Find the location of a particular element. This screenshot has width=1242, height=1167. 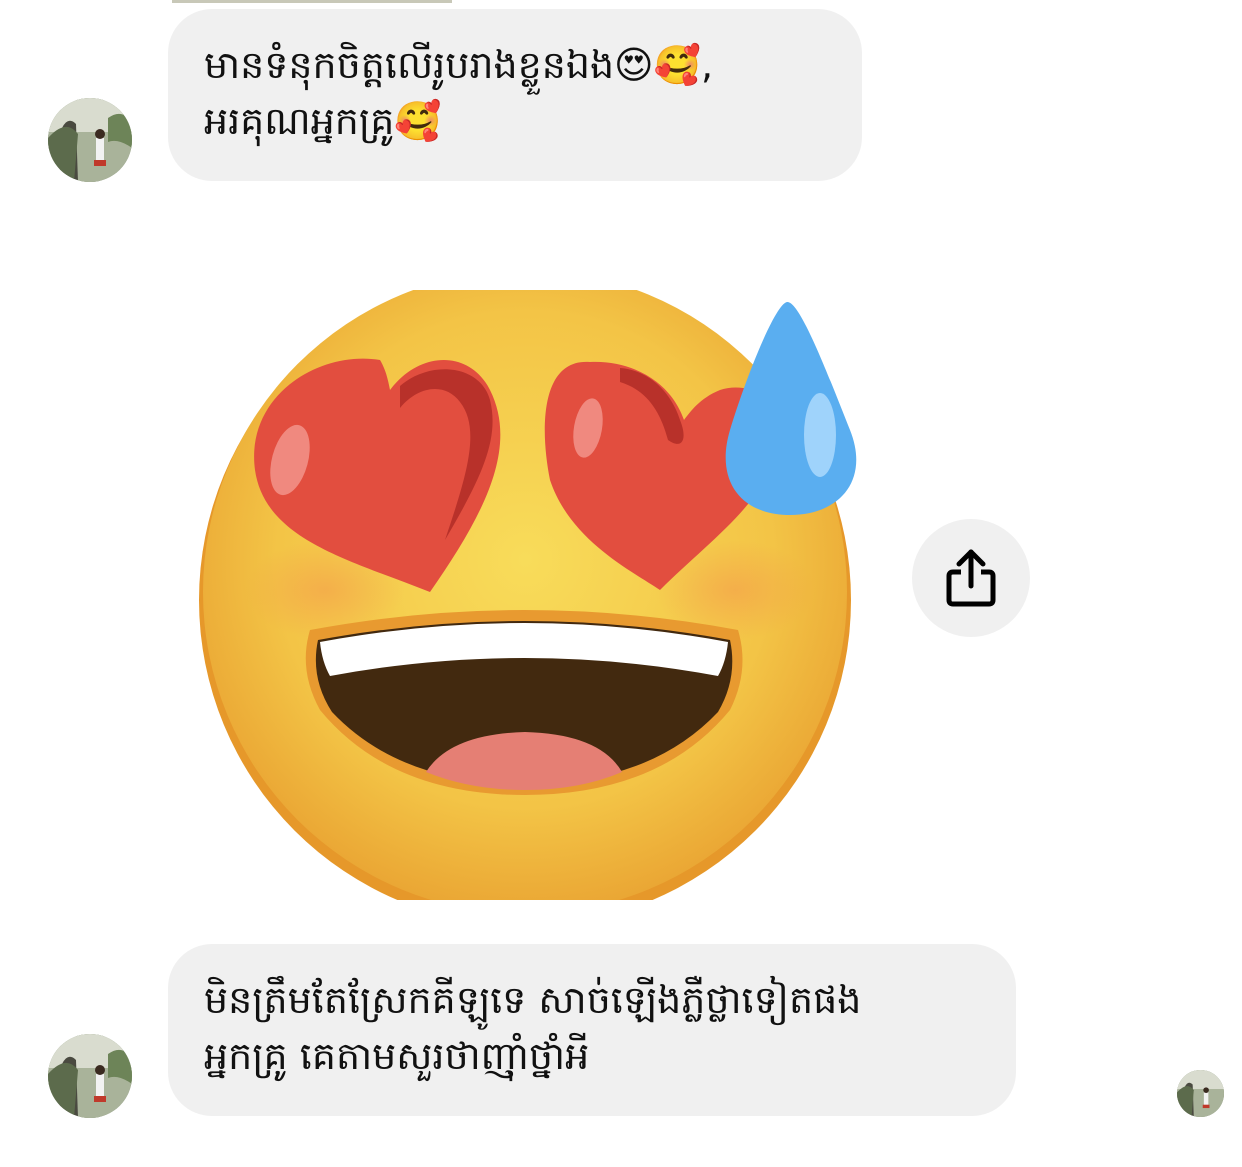

message-text-line: អរគុណអ្នកគ្រូ🥰 is located at coordinates (323, 121).